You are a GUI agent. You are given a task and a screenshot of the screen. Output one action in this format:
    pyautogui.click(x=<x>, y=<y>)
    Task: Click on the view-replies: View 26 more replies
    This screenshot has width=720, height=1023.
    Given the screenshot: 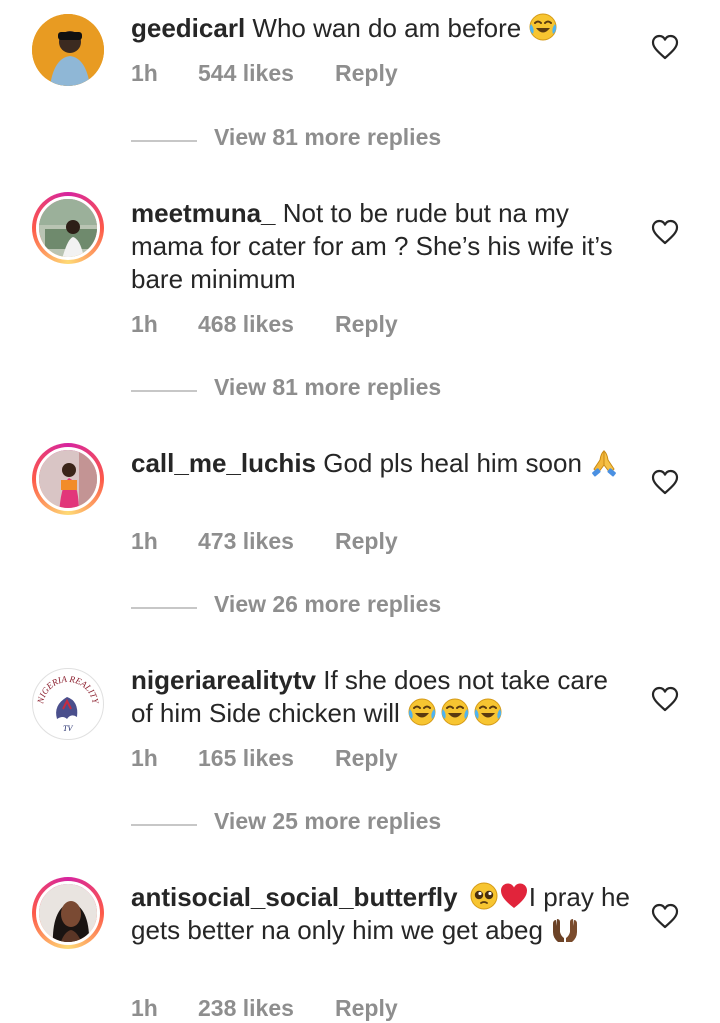 What is the action you would take?
    pyautogui.click(x=360, y=608)
    